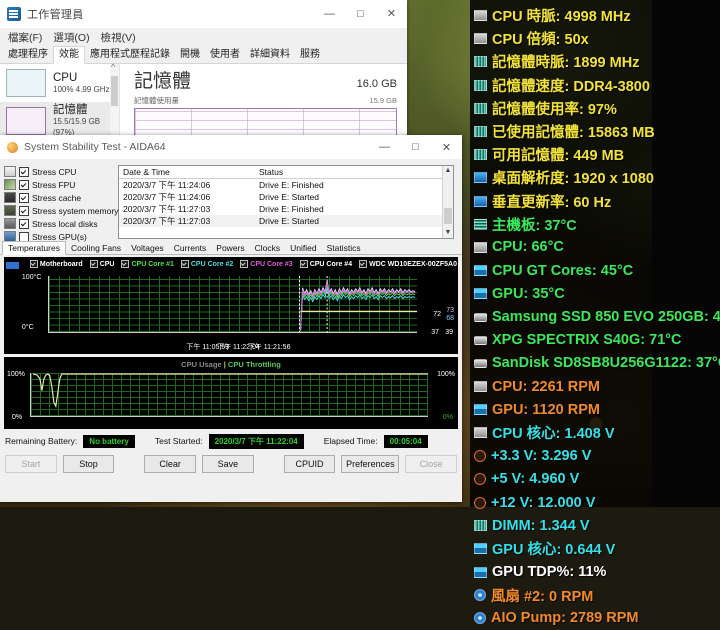 Image resolution: width=720 pixels, height=630 pixels. Describe the element at coordinates (59, 184) in the screenshot. I see `stress-option-fpu: Stress FPU` at that location.